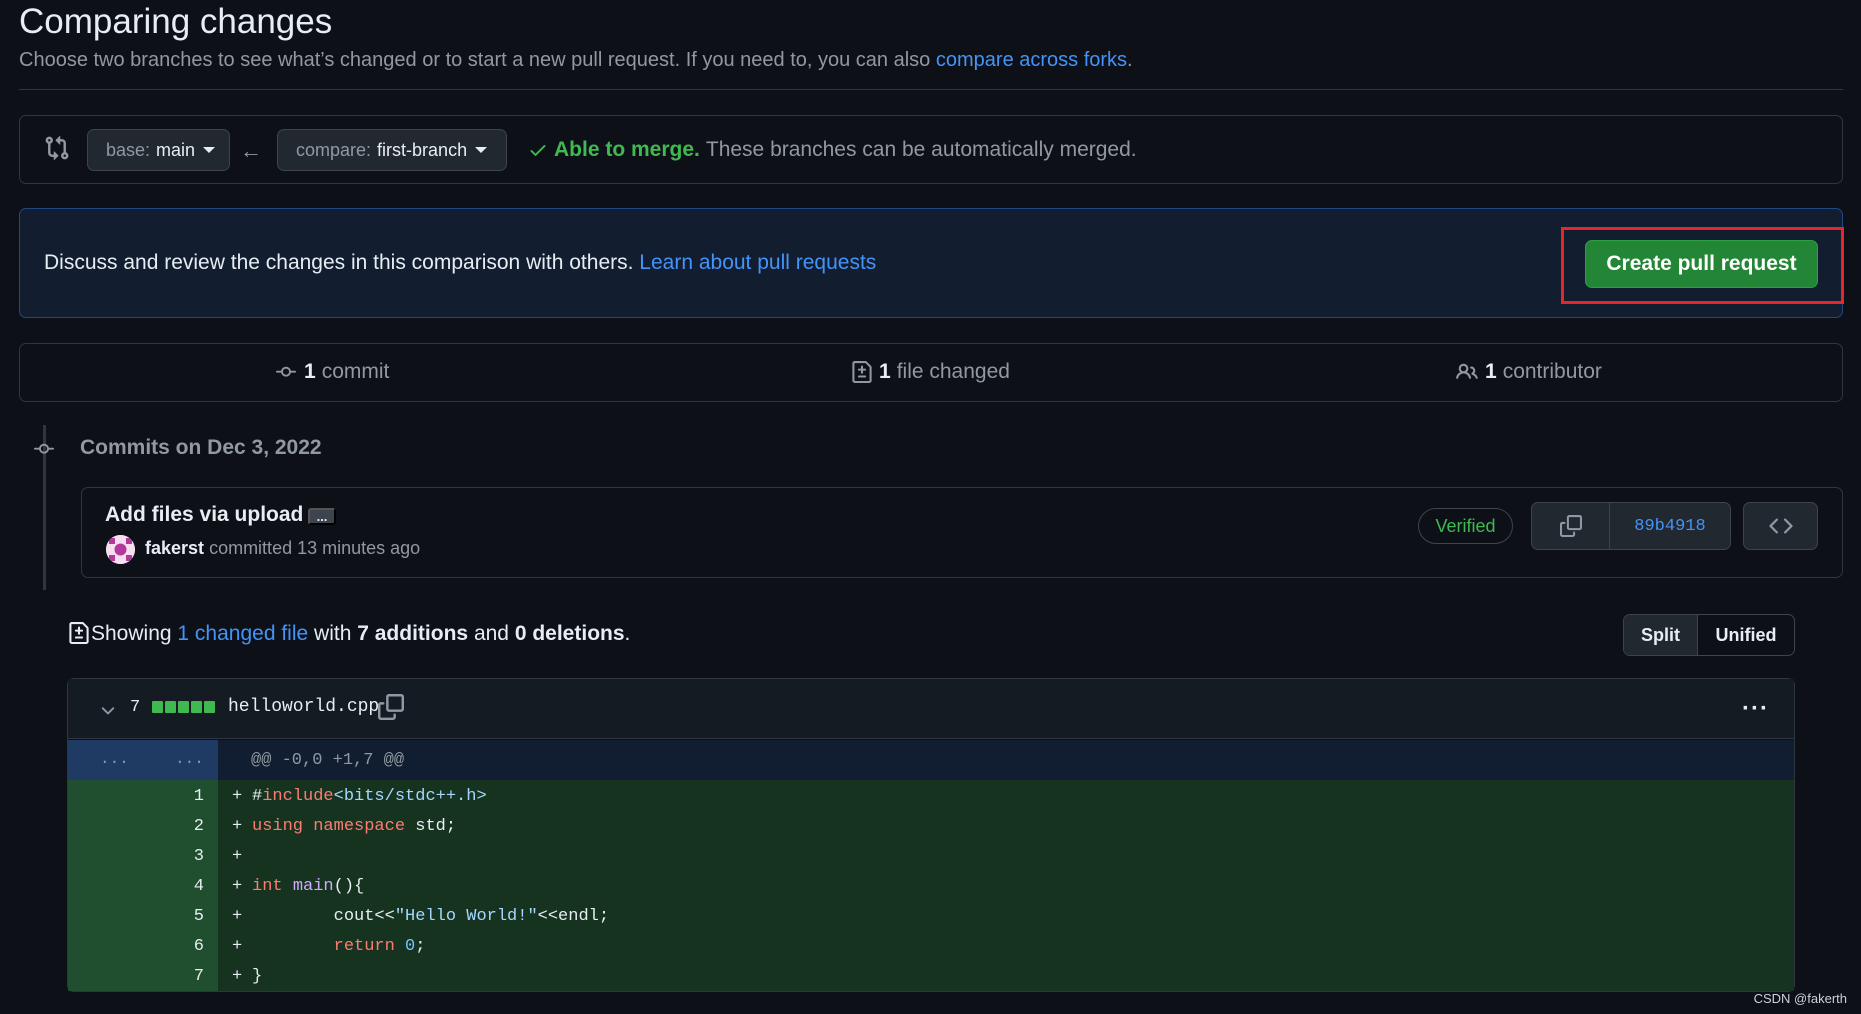 The image size is (1861, 1014). Describe the element at coordinates (931, 826) in the screenshot. I see `diff-line: 2 + using namespace std;` at that location.